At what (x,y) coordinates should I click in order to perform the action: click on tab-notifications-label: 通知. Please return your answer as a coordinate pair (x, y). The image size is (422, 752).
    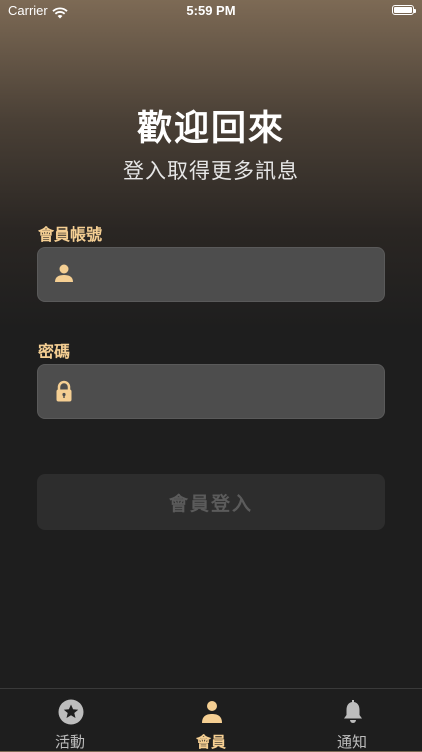
    Looking at the image, I should click on (351, 742).